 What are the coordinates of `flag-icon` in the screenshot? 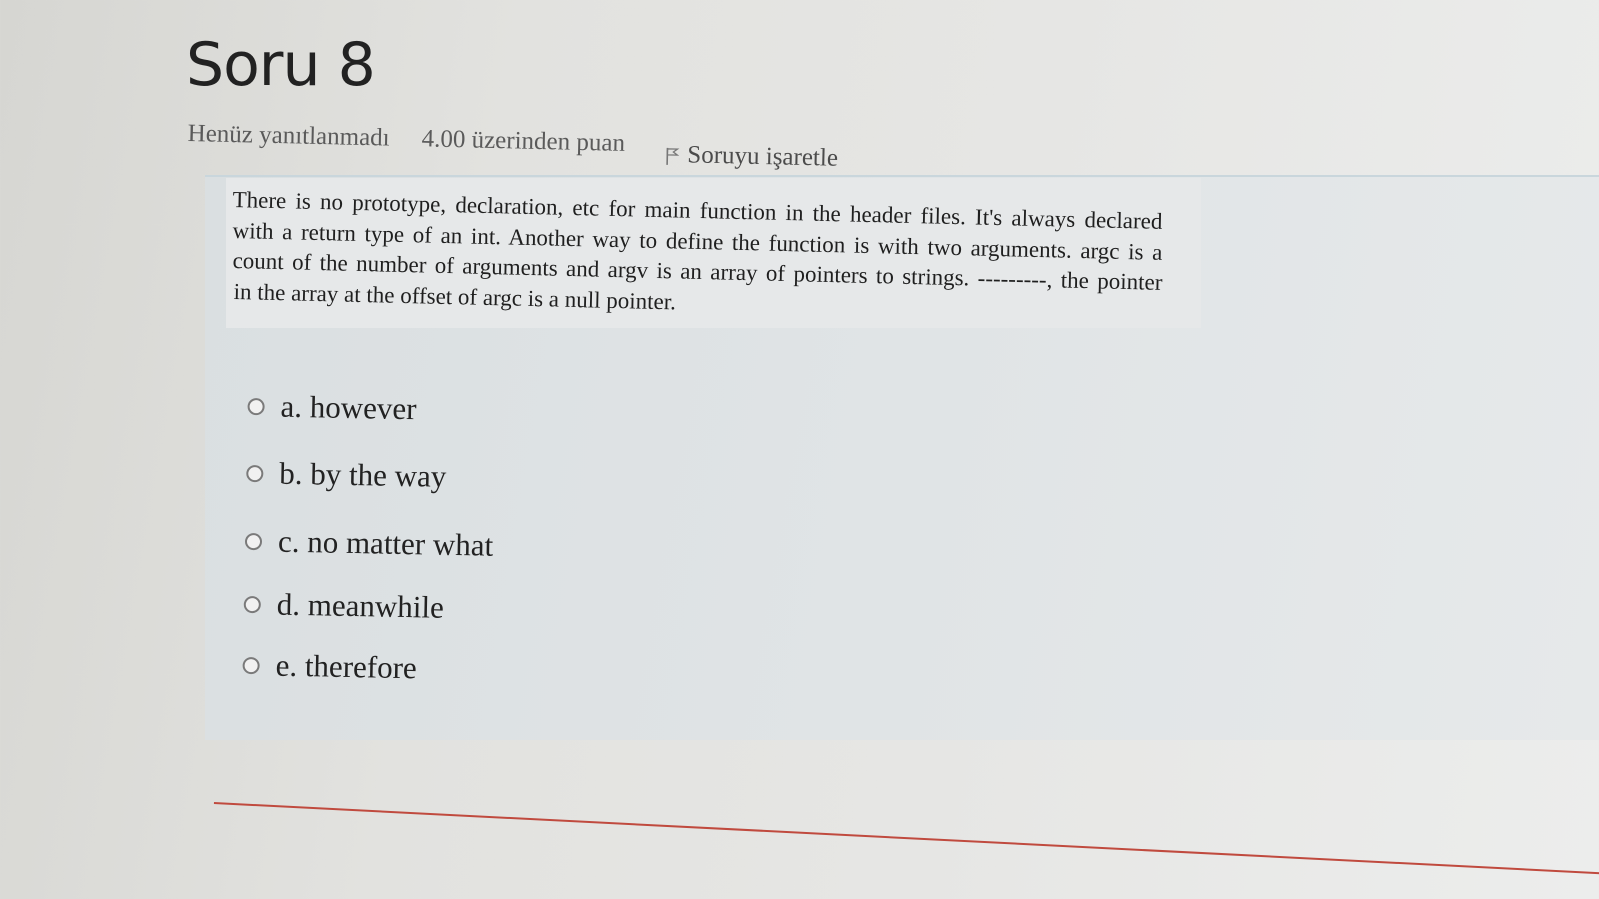 It's located at (673, 157).